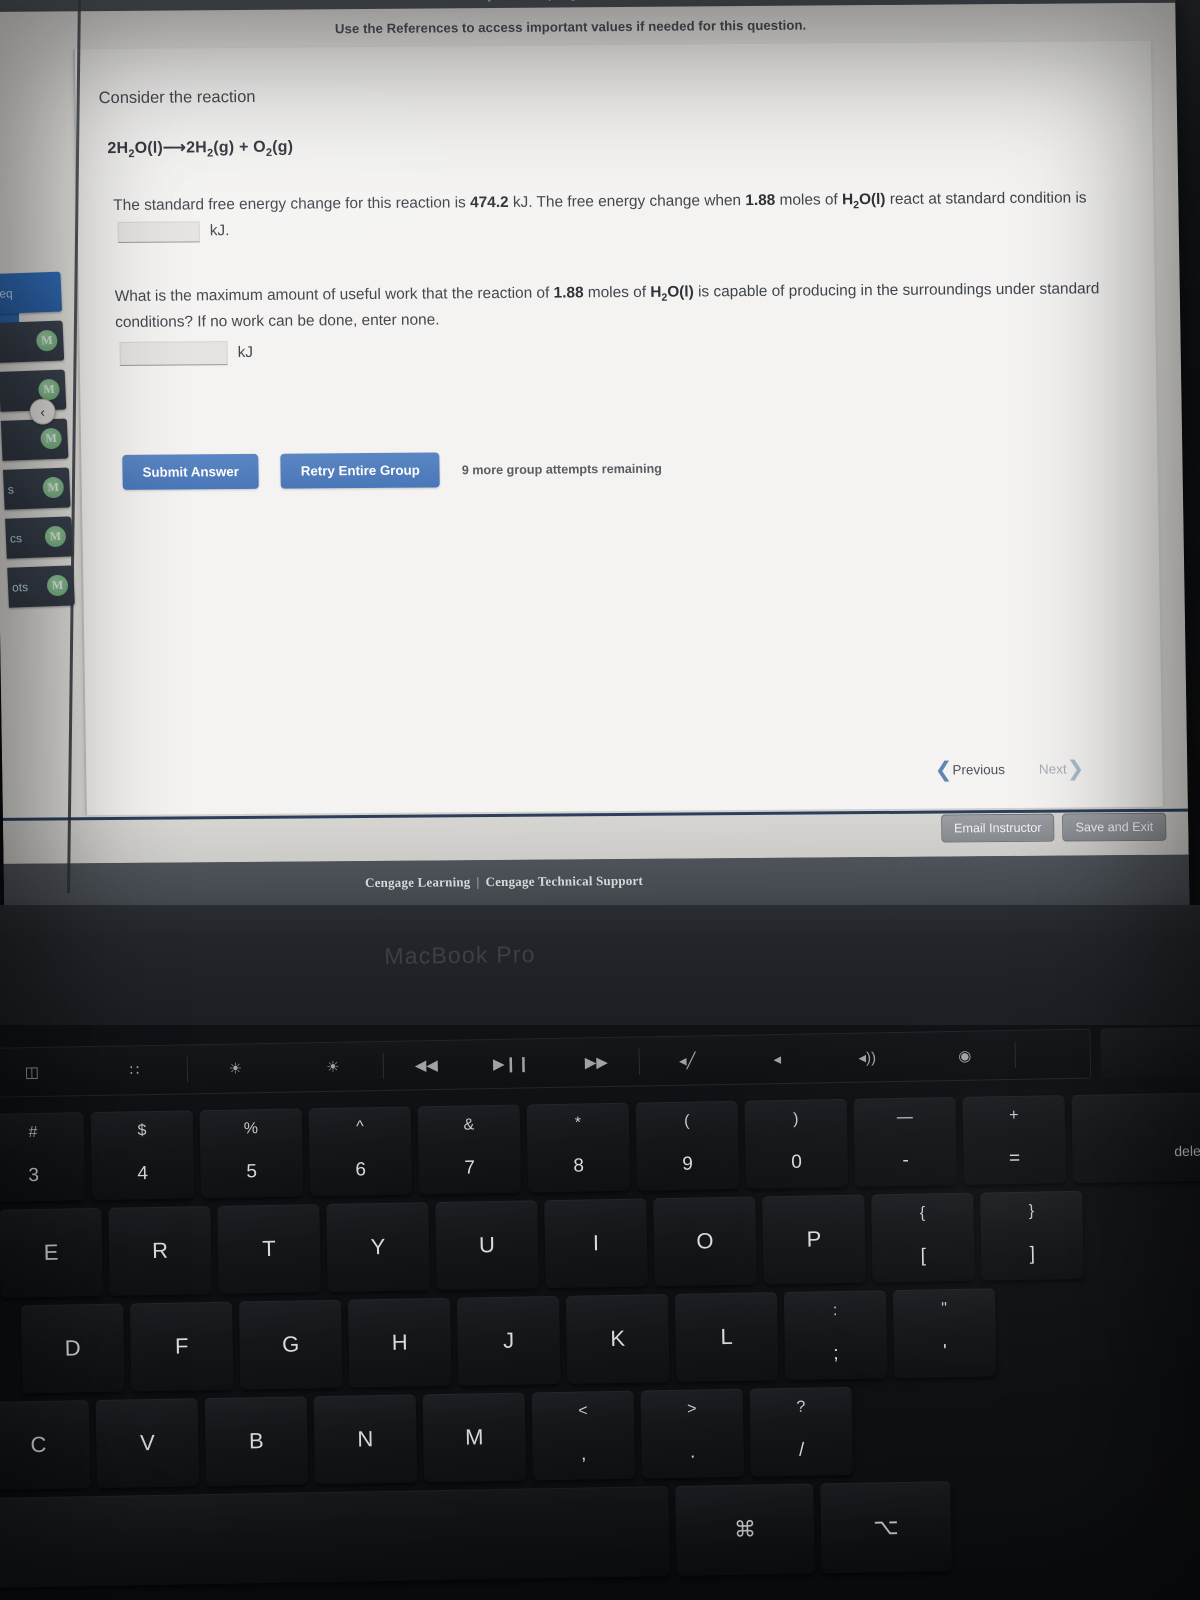  I want to click on eq-plus: +, so click(243, 147).